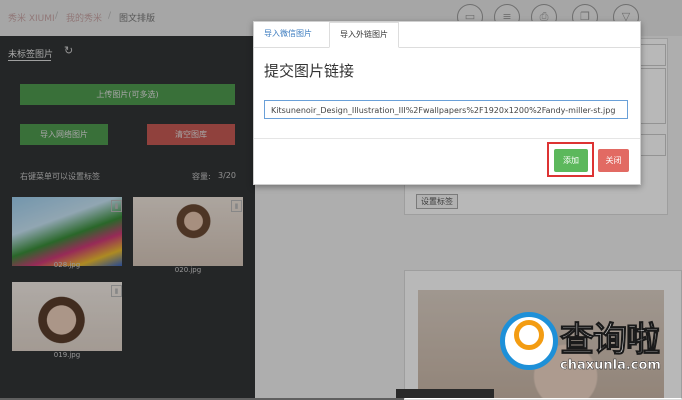 The image size is (682, 400). What do you see at coordinates (613, 160) in the screenshot?
I see `close-button: 关闭` at bounding box center [613, 160].